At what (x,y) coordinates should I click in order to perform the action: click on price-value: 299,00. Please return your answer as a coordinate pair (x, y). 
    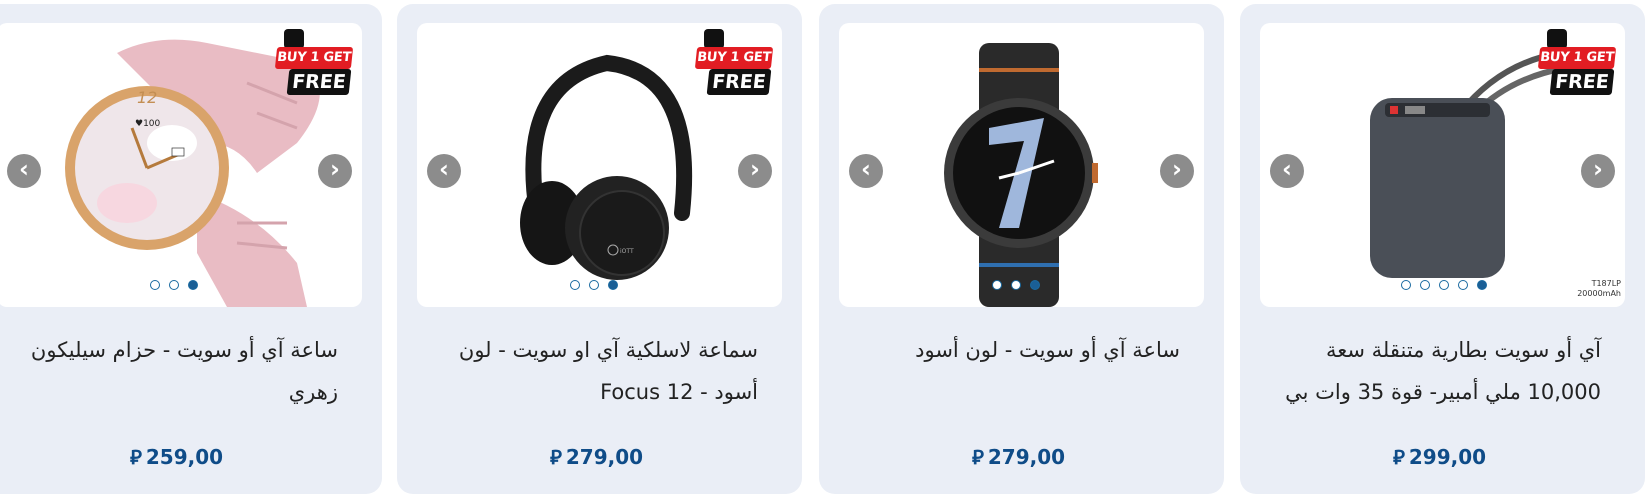
    Looking at the image, I should click on (1447, 457).